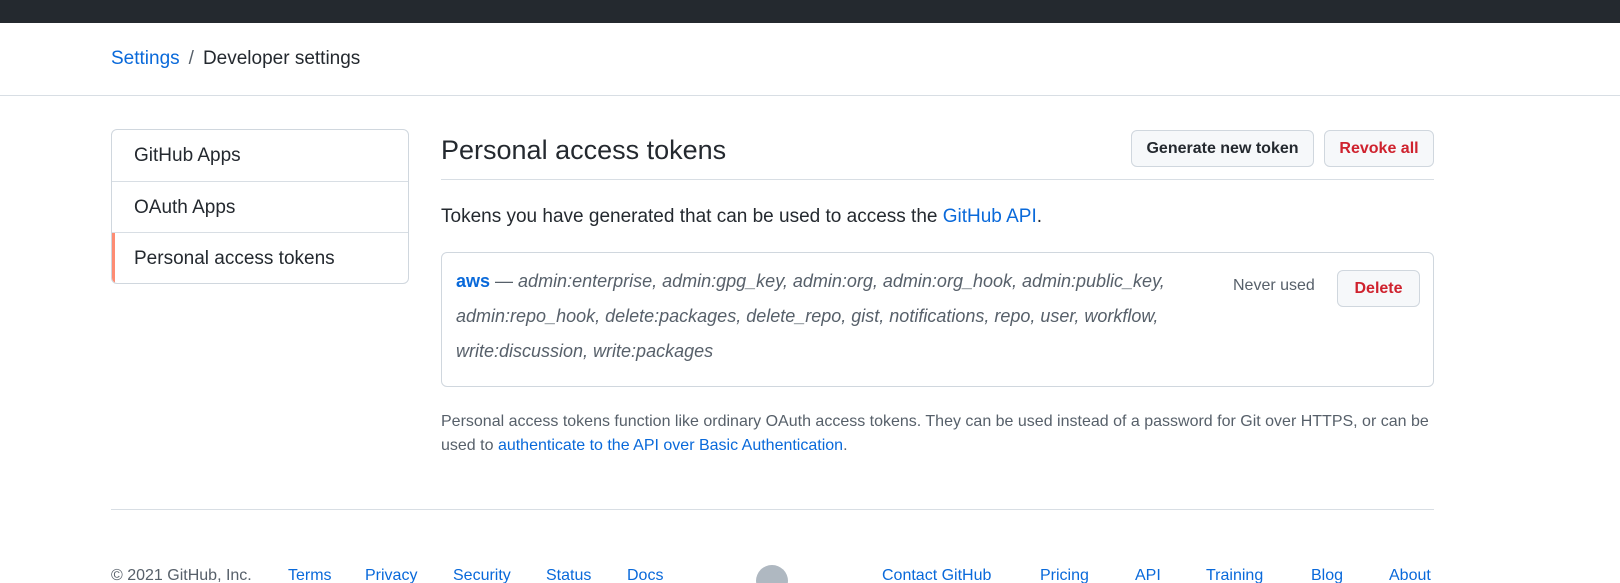  I want to click on footer-link-docs: Docs, so click(645, 573).